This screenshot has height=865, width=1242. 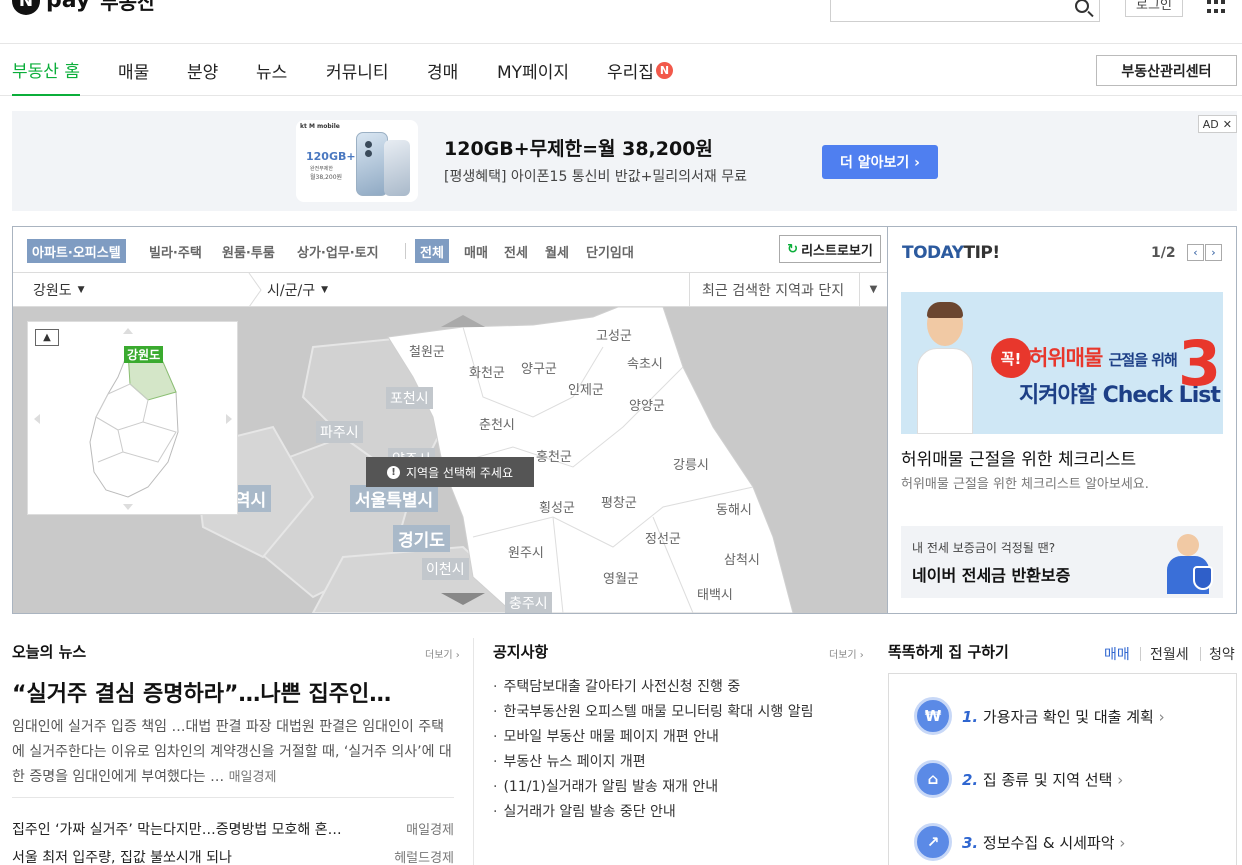 I want to click on tab-house-rent: 전월세, so click(x=1169, y=654).